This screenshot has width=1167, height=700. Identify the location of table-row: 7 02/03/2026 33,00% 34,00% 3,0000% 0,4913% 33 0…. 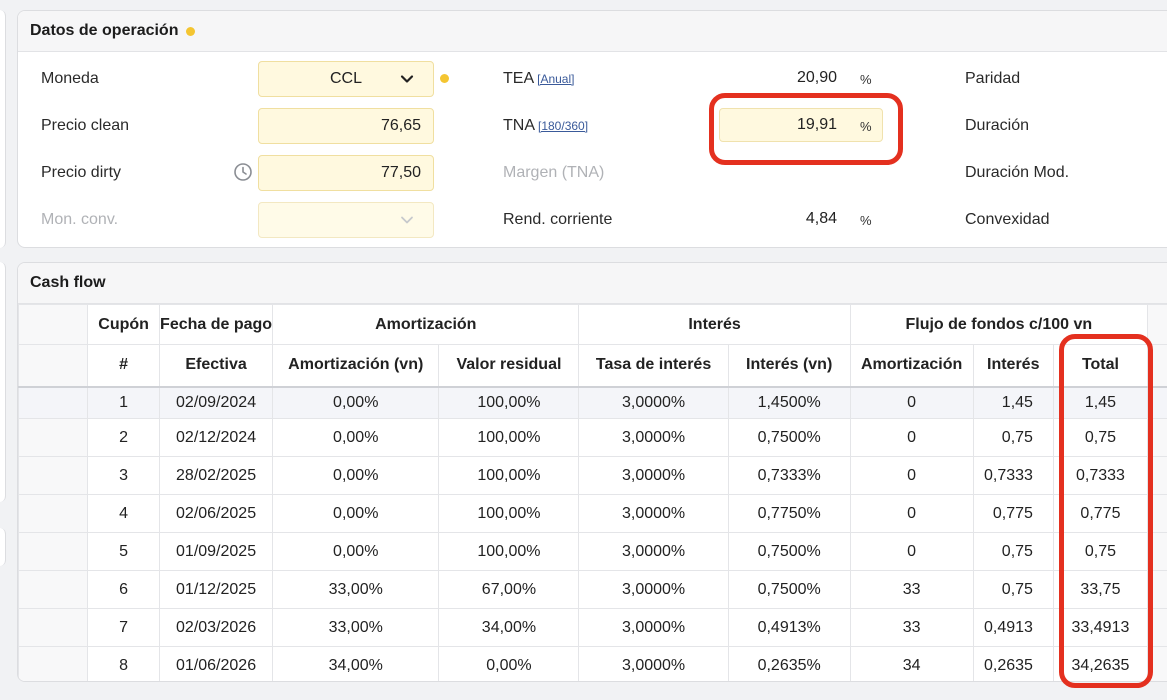
(592, 627).